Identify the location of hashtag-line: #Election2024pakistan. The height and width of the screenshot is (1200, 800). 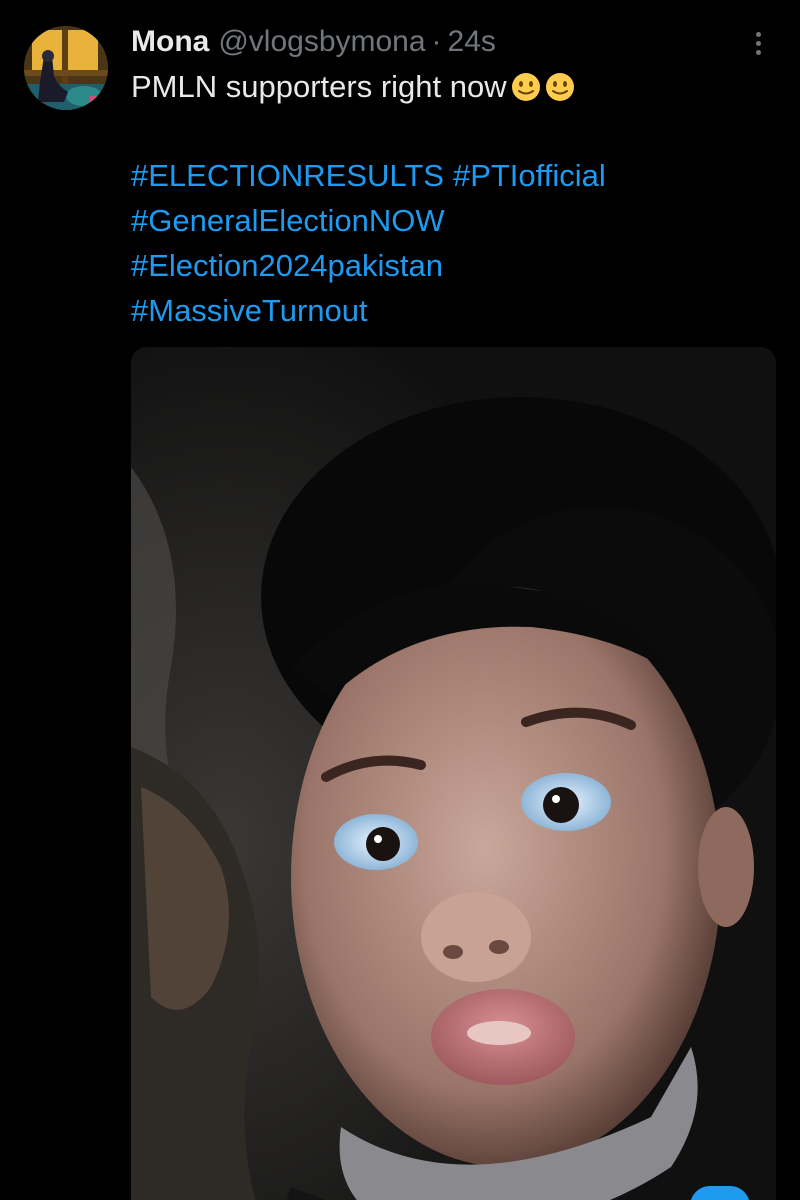
(287, 266).